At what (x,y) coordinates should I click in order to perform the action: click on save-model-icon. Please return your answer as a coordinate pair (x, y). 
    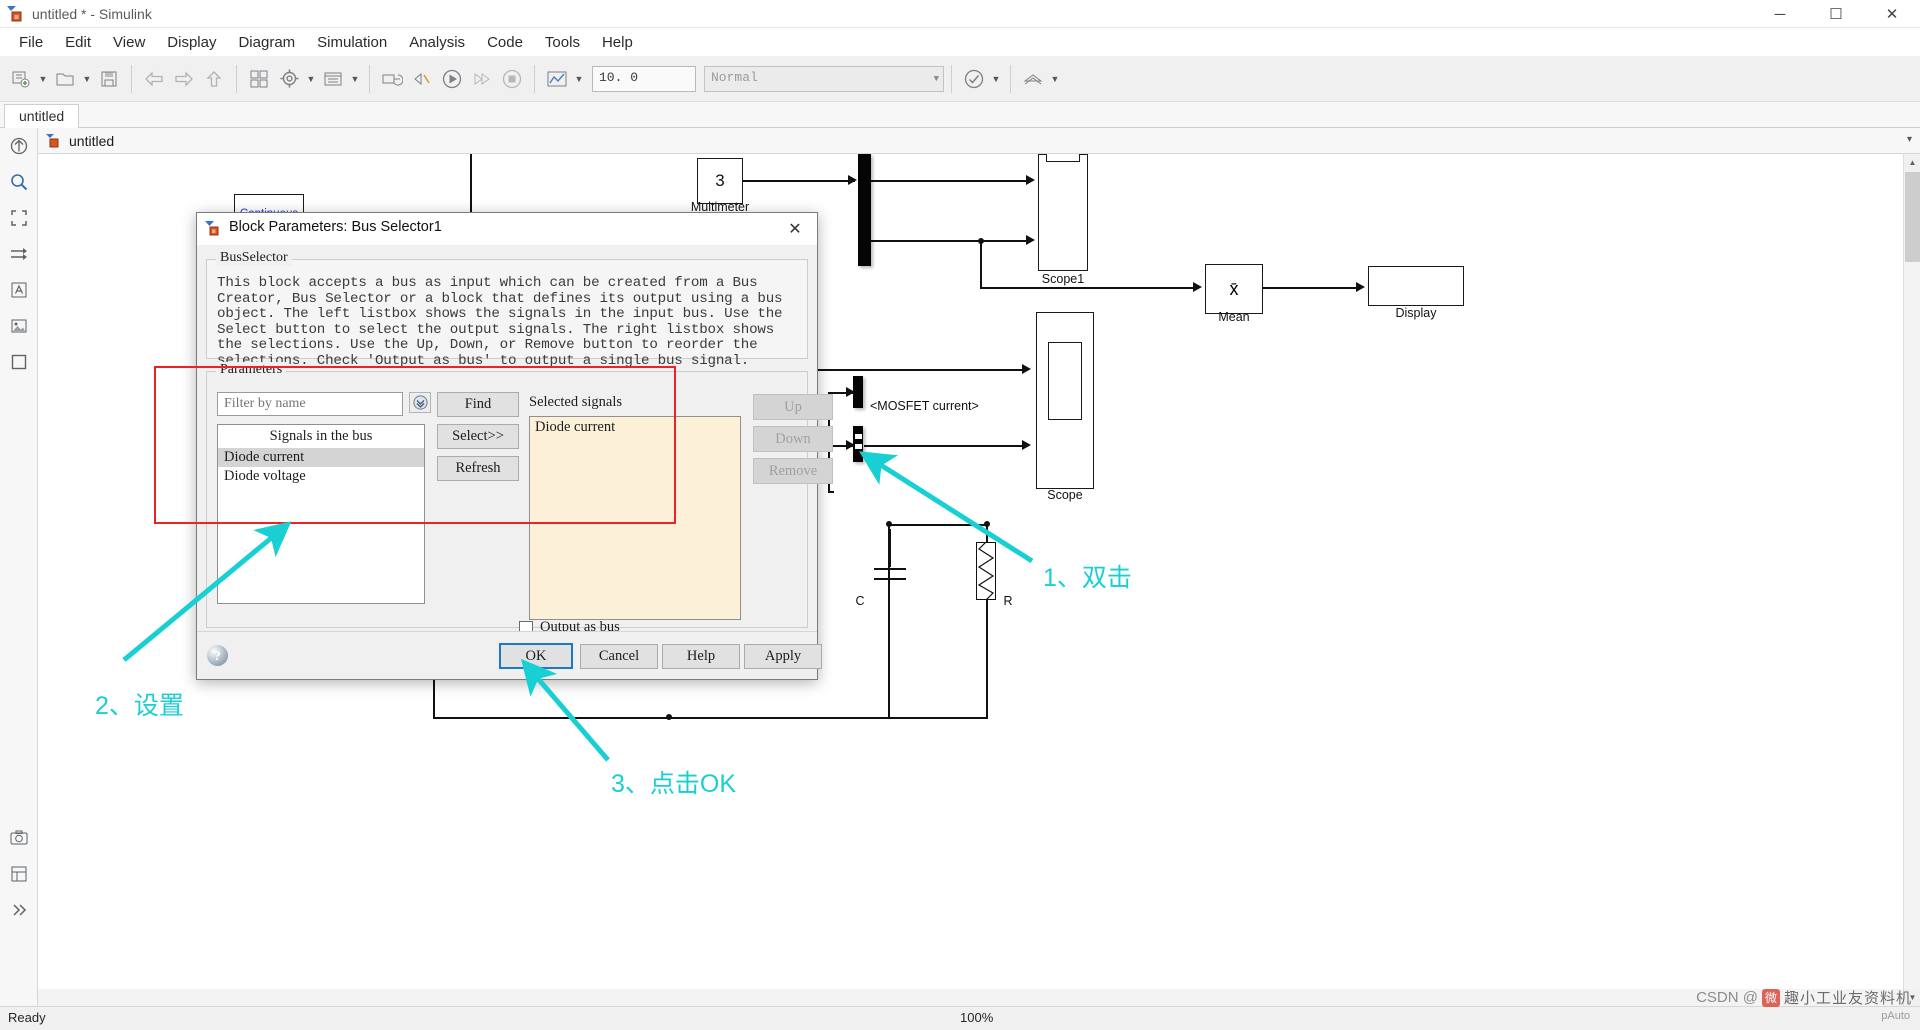
    Looking at the image, I should click on (109, 79).